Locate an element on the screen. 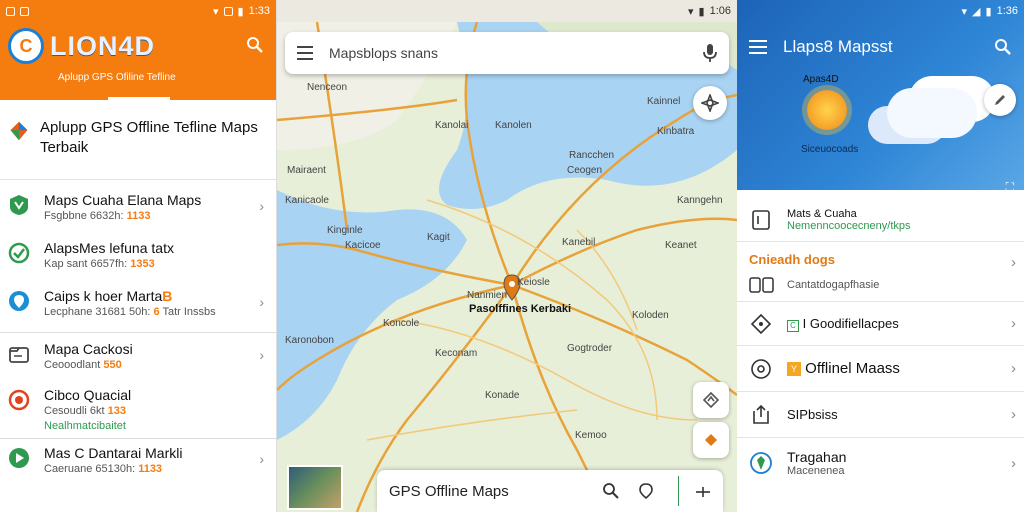 The height and width of the screenshot is (512, 1024). item-meta: Macenenea is located at coordinates (816, 471).